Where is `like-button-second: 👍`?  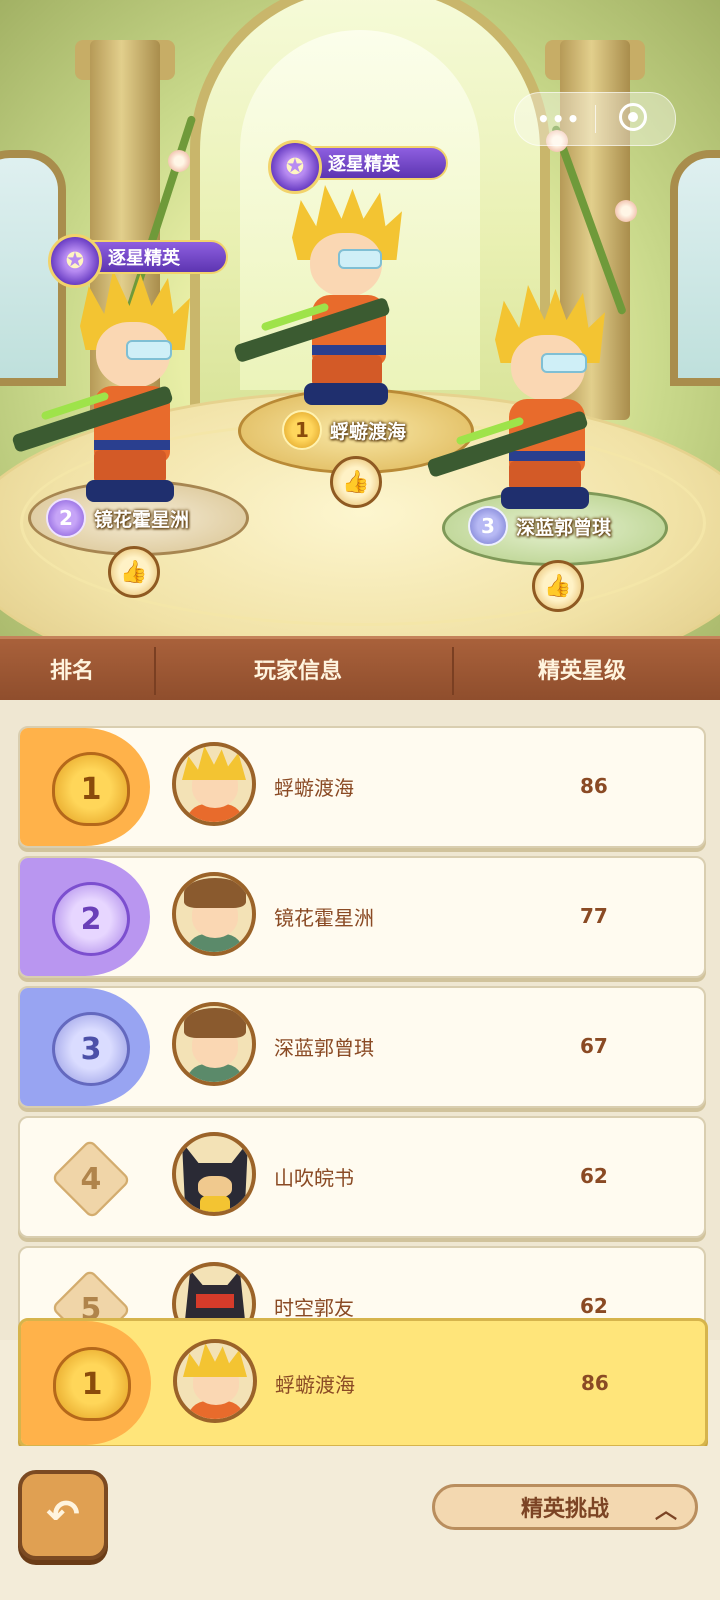 like-button-second: 👍 is located at coordinates (134, 572).